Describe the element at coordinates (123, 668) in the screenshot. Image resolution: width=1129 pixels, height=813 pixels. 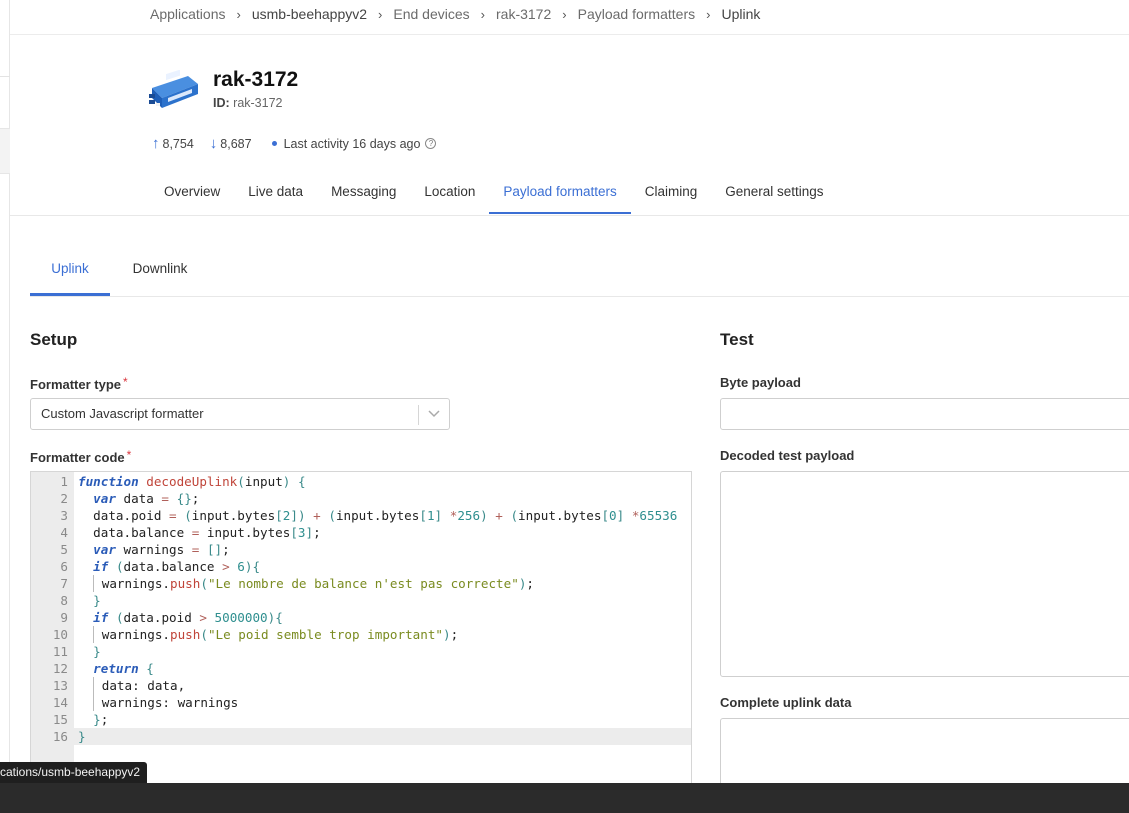
I see `code-text: return {` at that location.